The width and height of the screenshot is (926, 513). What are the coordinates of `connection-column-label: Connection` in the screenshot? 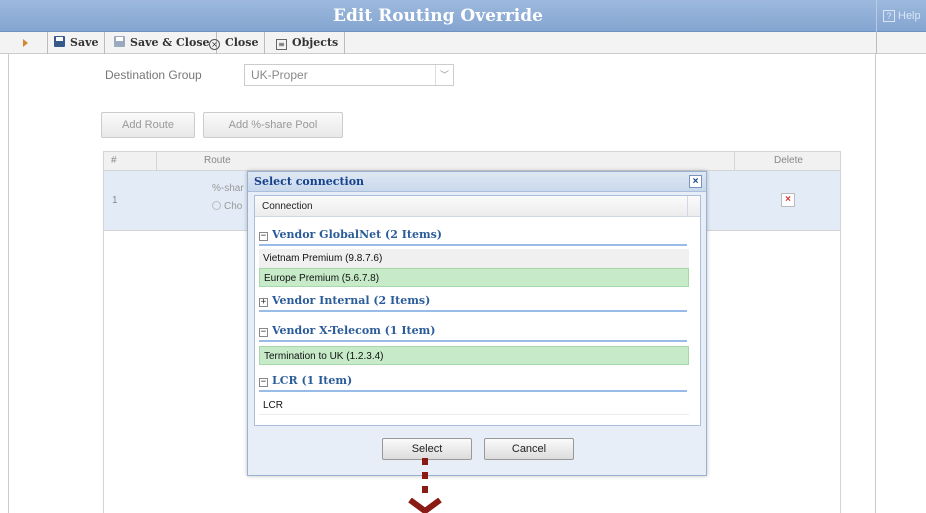 It's located at (287, 206).